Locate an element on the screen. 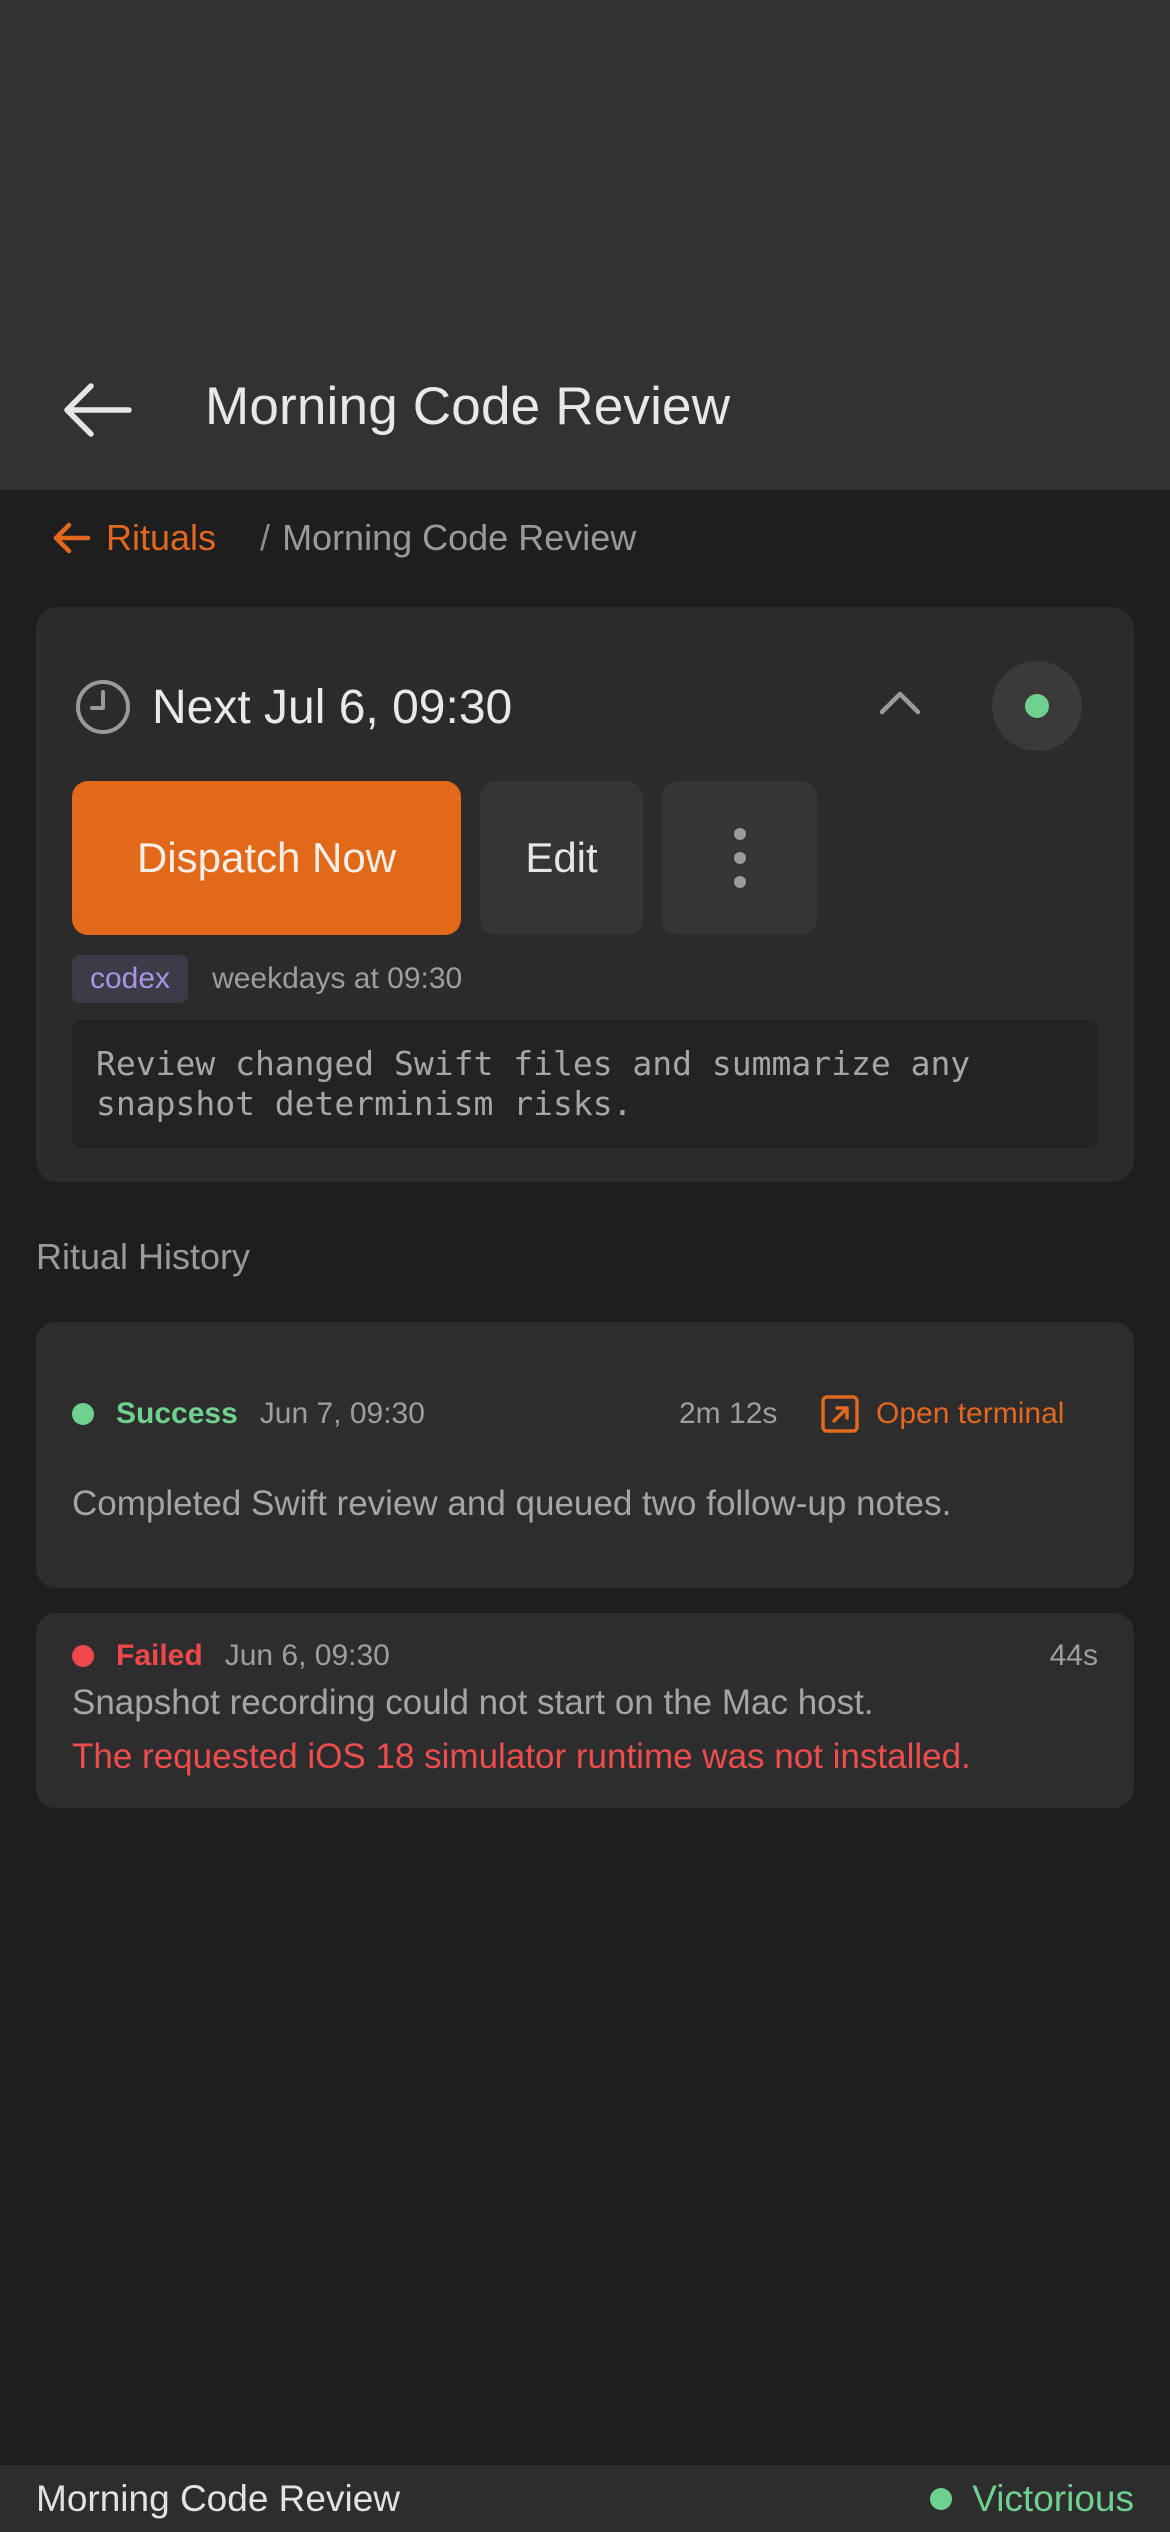 The width and height of the screenshot is (1170, 2532). history-date: Jun 6, 09:30 is located at coordinates (307, 1655).